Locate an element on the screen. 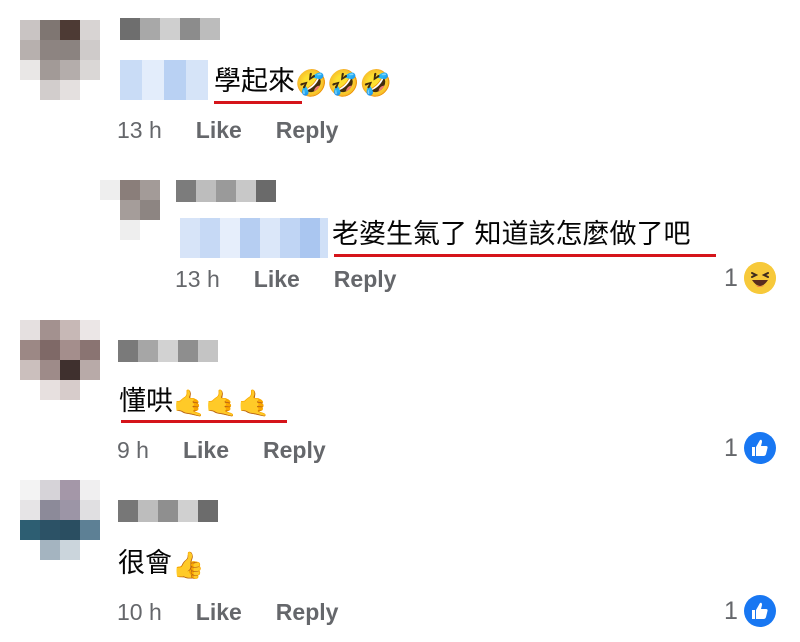 The image size is (800, 642). comment-body: 老婆生氣了 知道該怎麼做了吧 is located at coordinates (511, 234).